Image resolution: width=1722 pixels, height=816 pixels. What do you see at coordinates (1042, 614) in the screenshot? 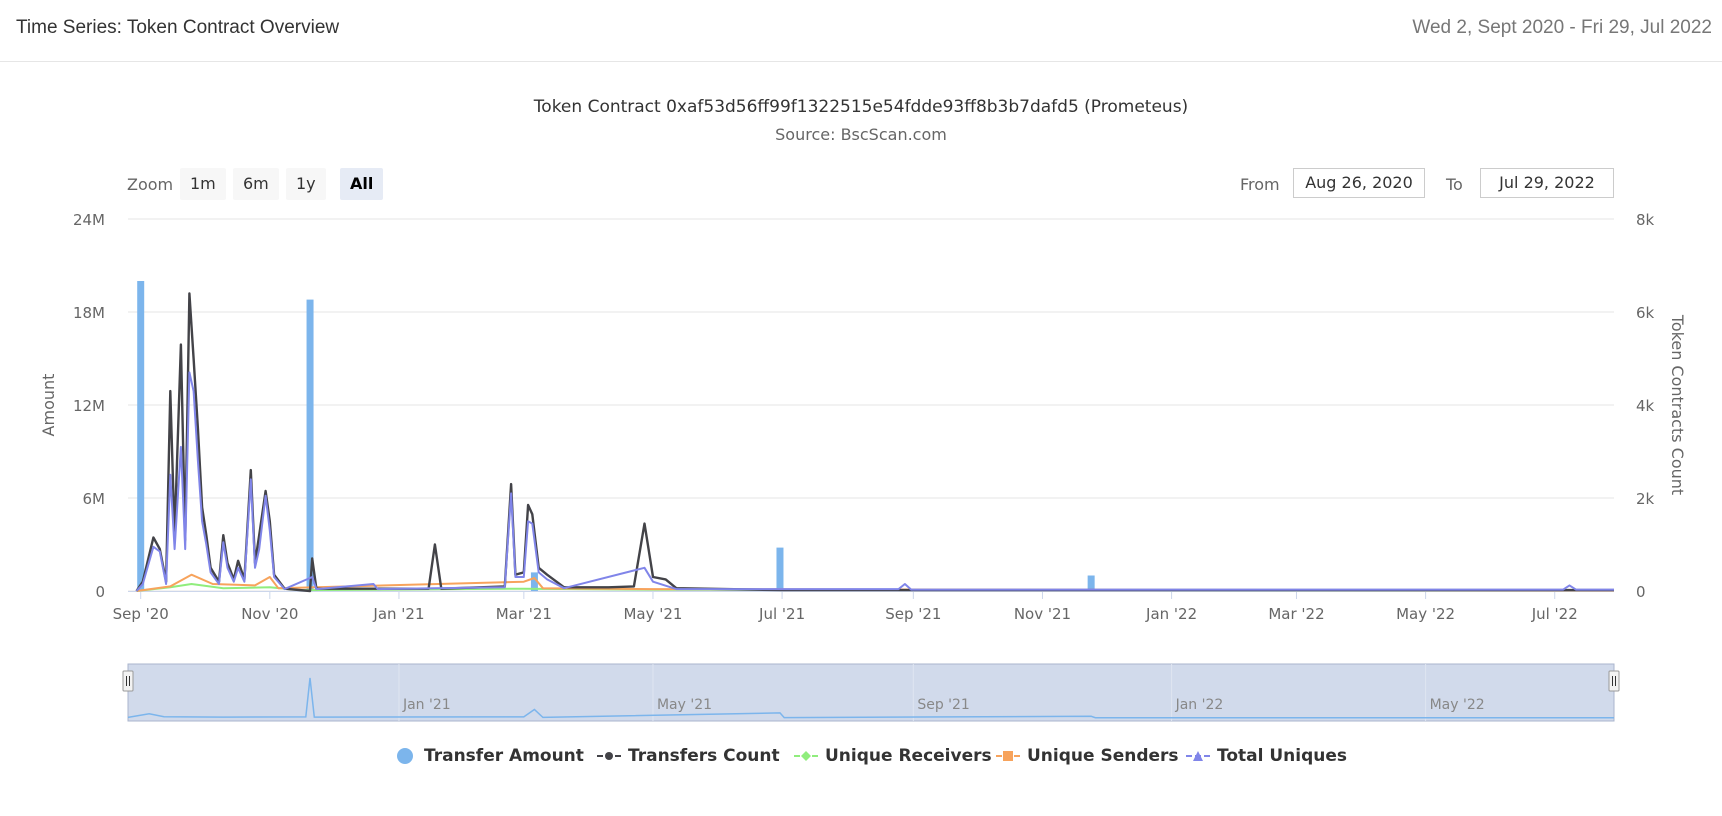
I see `x-tick-label: Nov '21` at bounding box center [1042, 614].